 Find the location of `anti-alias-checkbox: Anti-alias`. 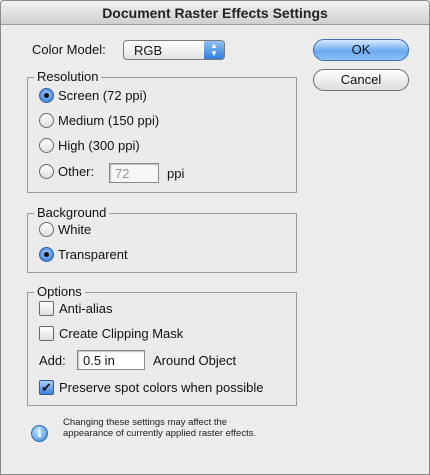

anti-alias-checkbox: Anti-alias is located at coordinates (75, 308).